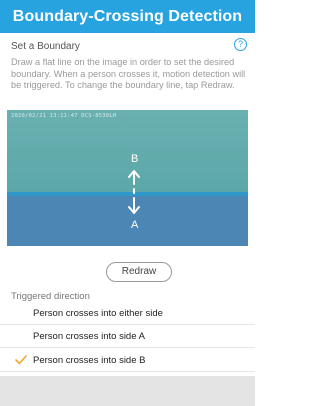 The height and width of the screenshot is (406, 320). I want to click on header-bar: Boundary-Crossing Detection, so click(127, 16).